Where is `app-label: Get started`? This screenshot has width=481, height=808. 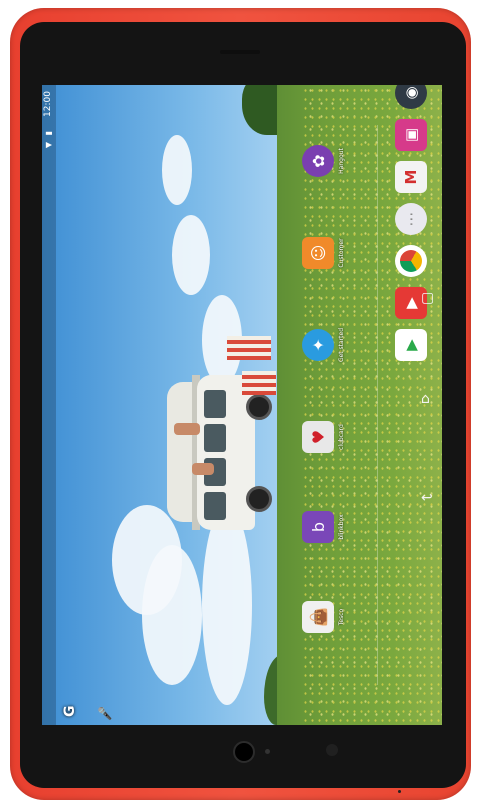 app-label: Get started is located at coordinates (341, 345).